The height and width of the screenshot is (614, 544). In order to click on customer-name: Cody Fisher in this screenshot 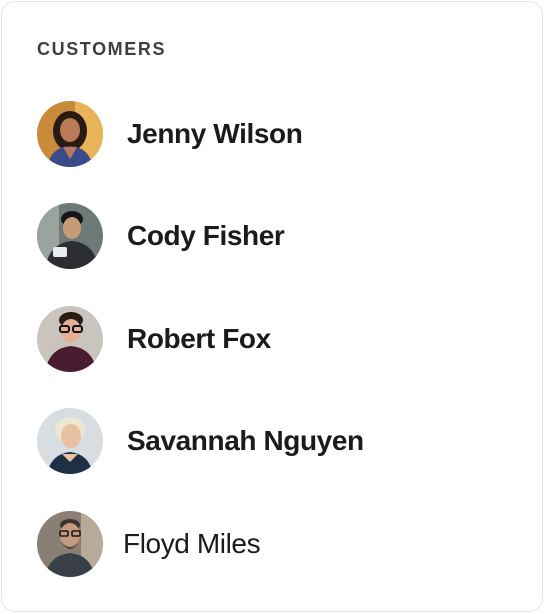, I will do `click(206, 235)`.